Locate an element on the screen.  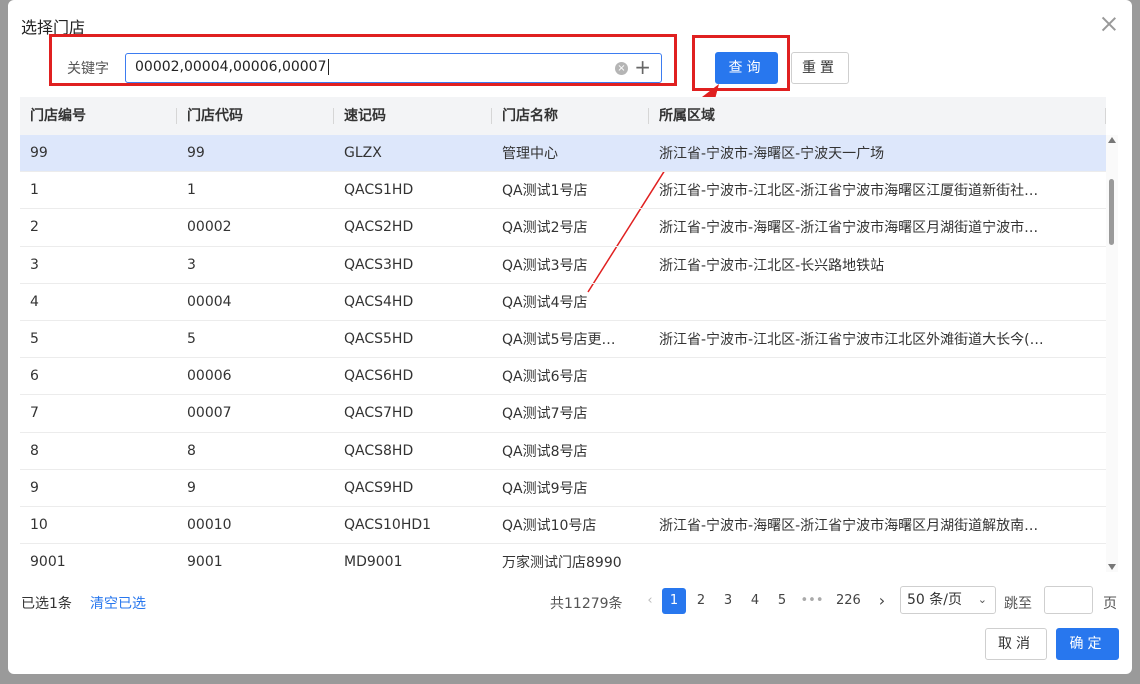
cell-store-code: 3 is located at coordinates (191, 264).